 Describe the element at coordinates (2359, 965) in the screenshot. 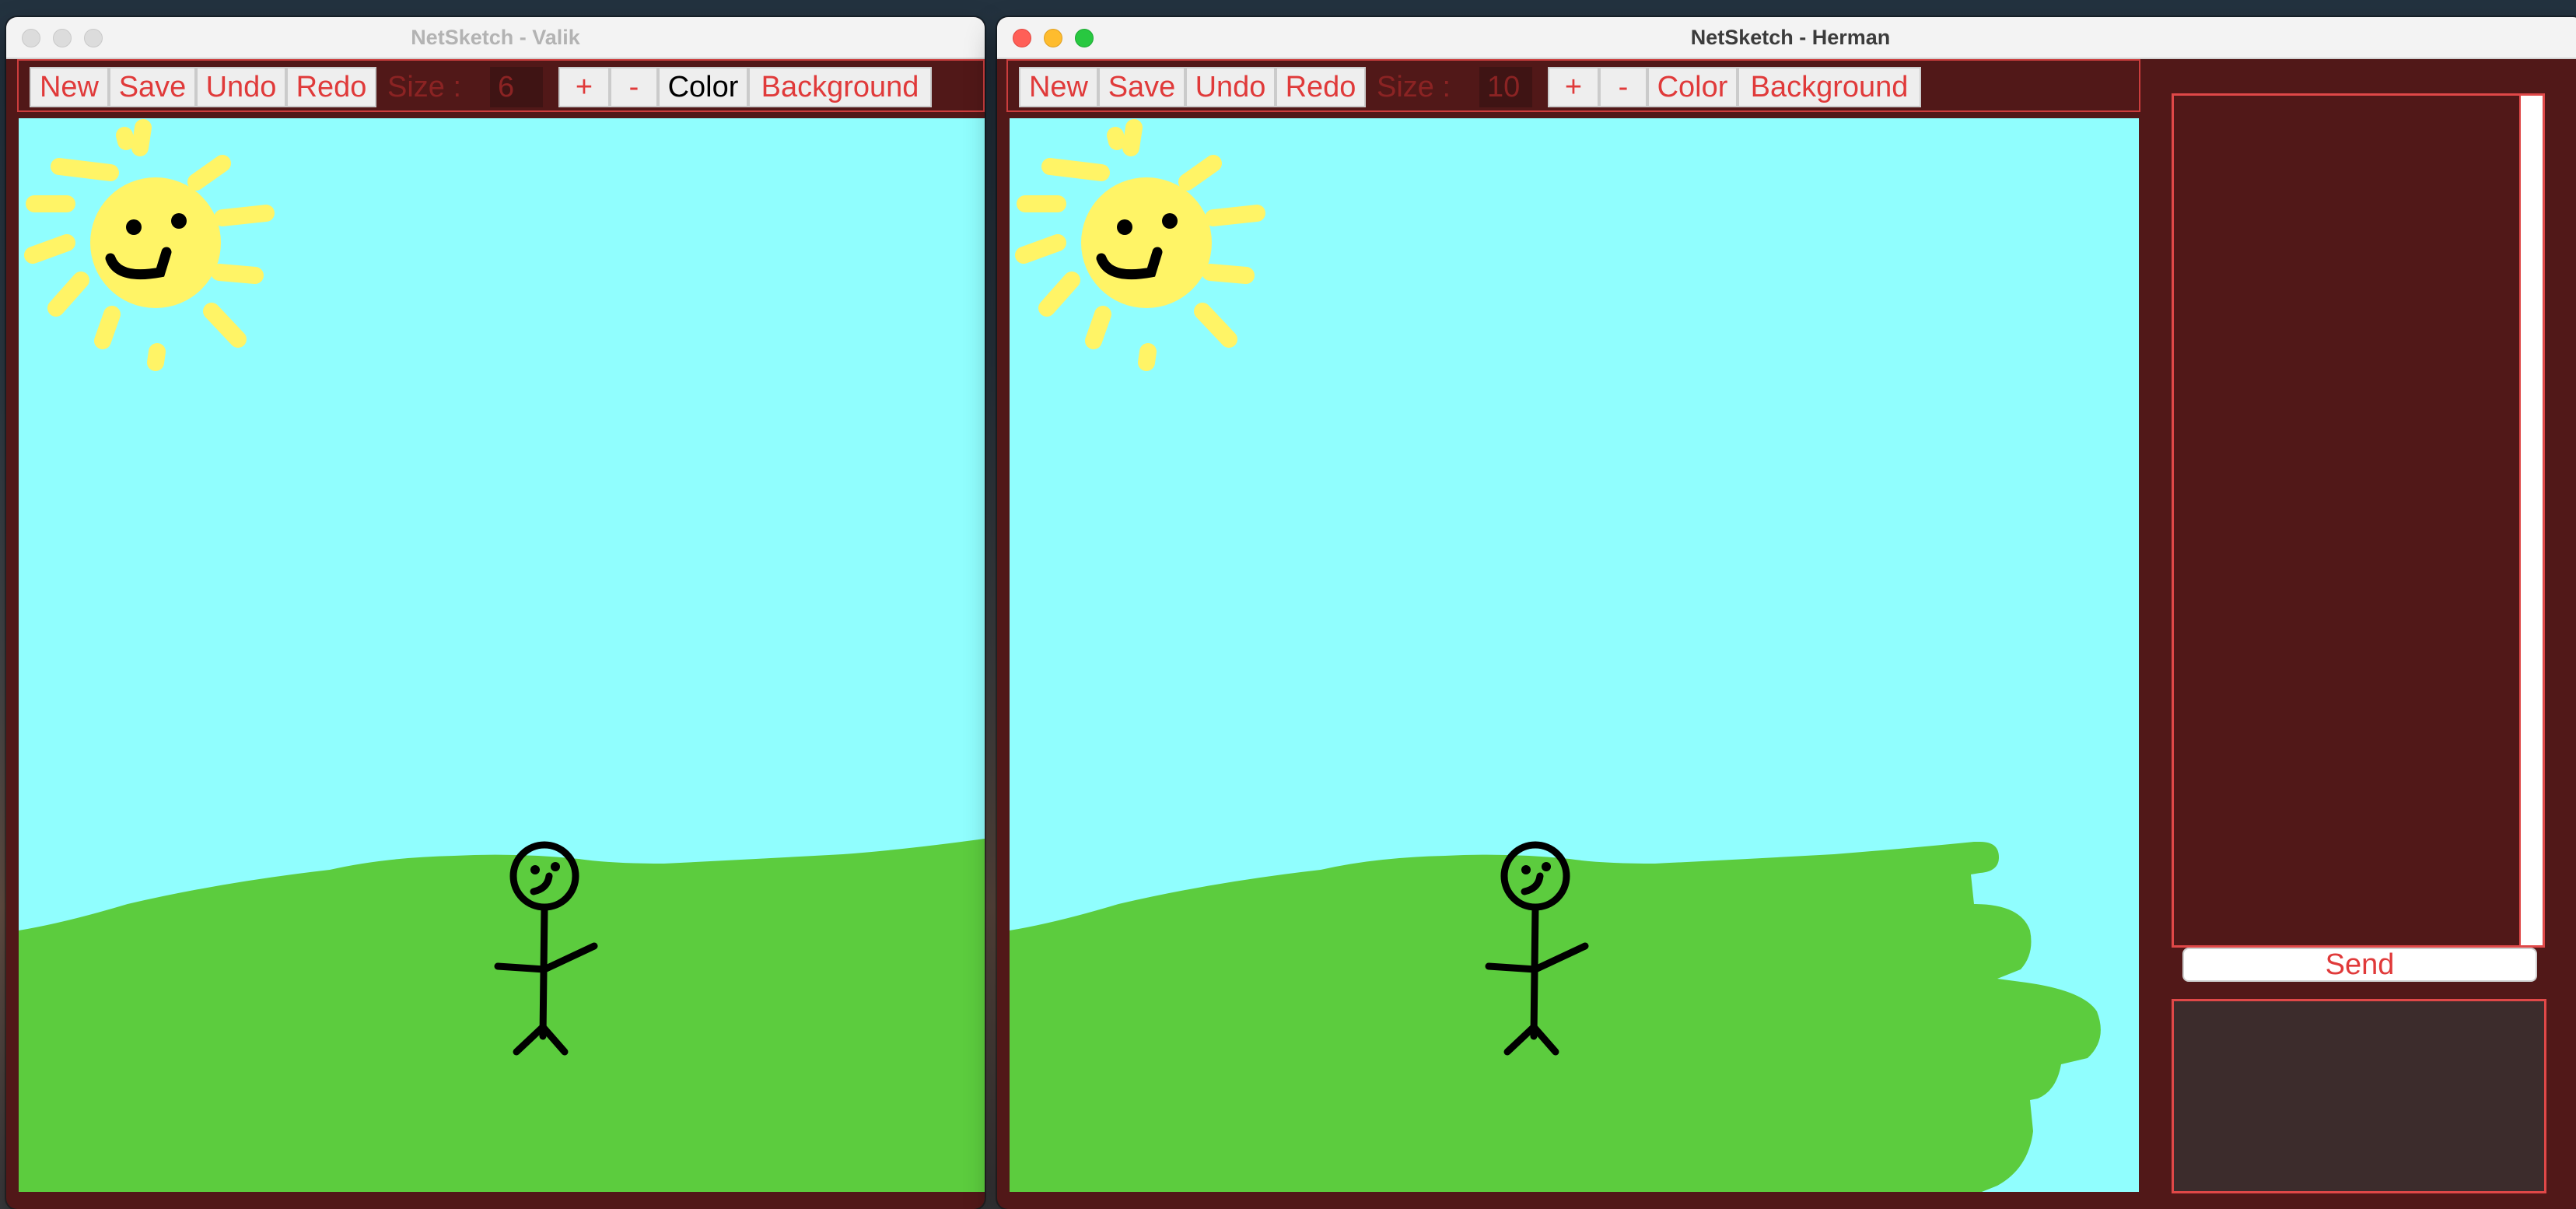

I see `send-button: Send` at that location.